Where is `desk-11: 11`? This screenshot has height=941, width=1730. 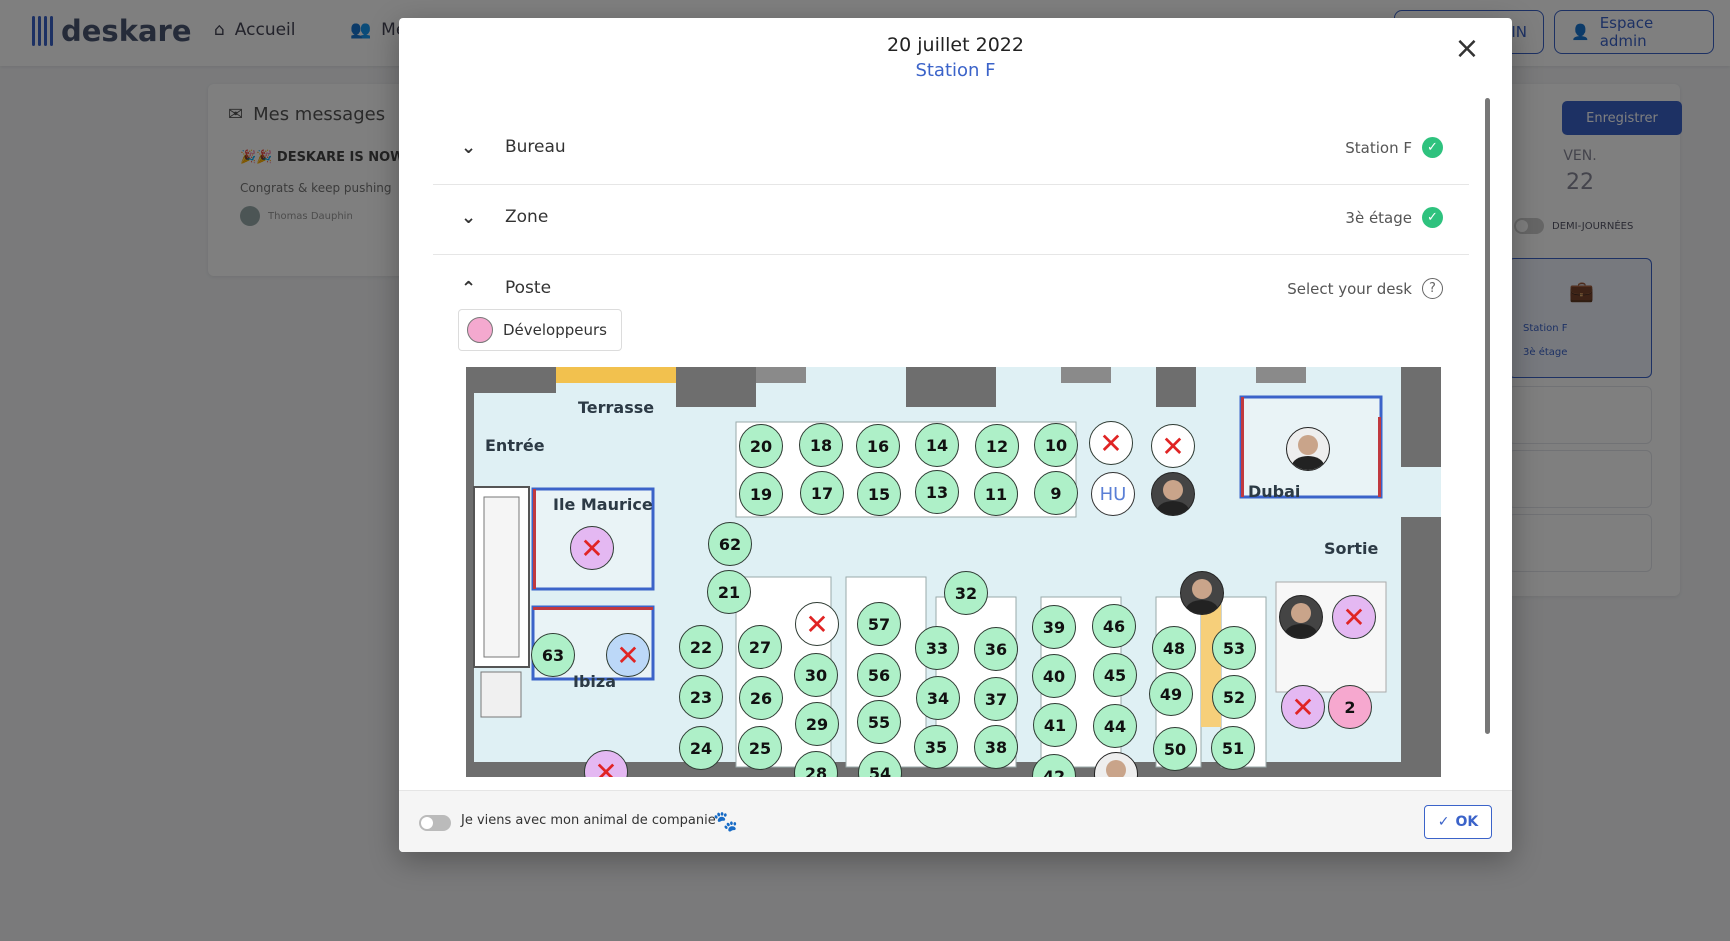 desk-11: 11 is located at coordinates (996, 494).